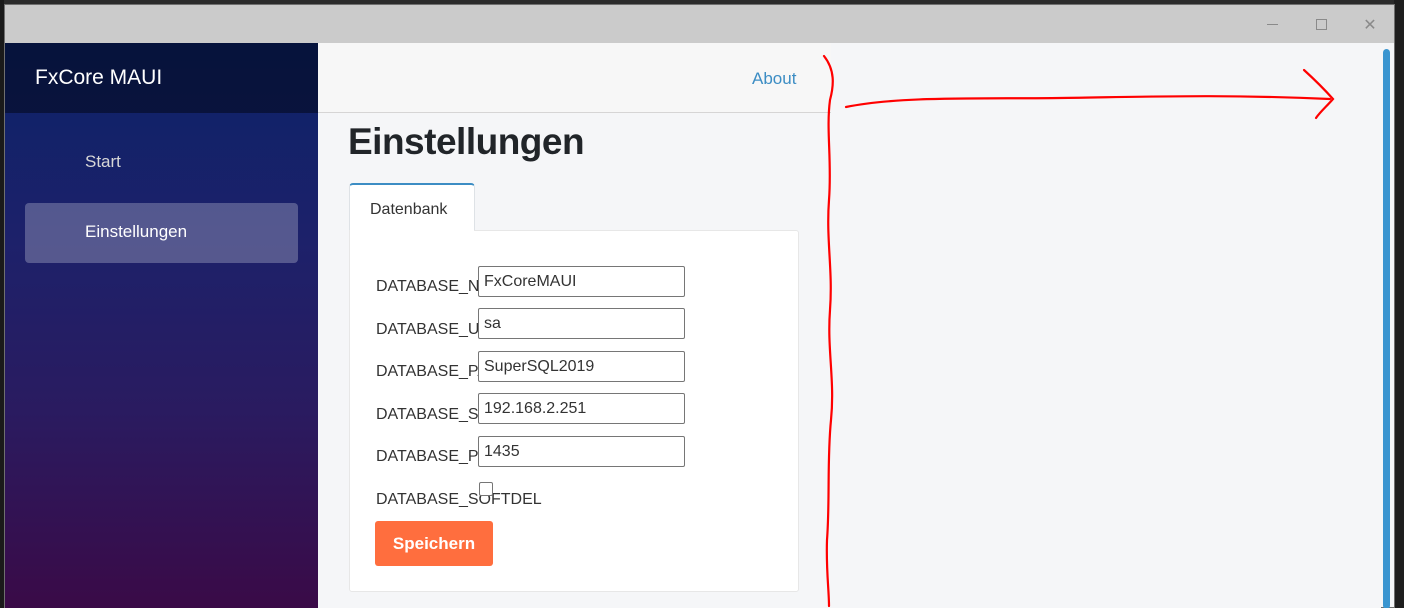 Image resolution: width=1404 pixels, height=608 pixels. I want to click on database-name-field, so click(581, 281).